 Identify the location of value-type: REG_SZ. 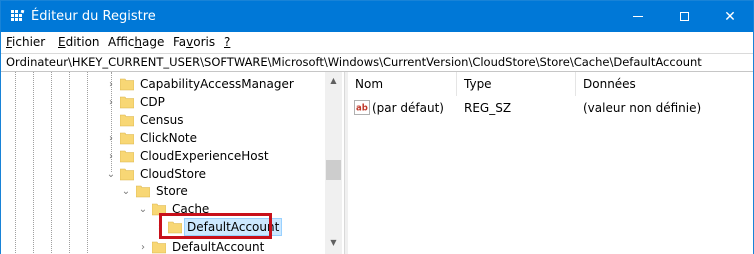
(488, 108).